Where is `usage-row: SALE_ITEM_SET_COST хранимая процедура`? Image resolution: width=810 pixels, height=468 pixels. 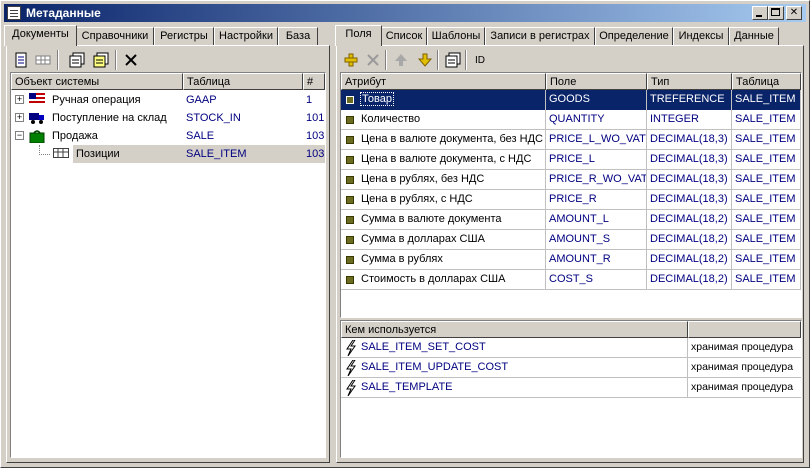 usage-row: SALE_ITEM_SET_COST хранимая процедура is located at coordinates (571, 348).